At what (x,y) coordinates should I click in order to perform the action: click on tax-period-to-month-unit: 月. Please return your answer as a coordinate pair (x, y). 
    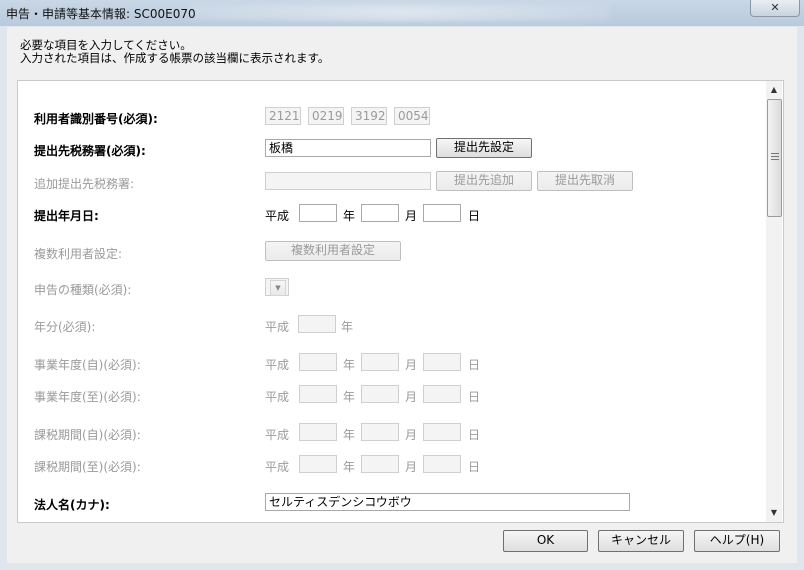
    Looking at the image, I should click on (411, 467).